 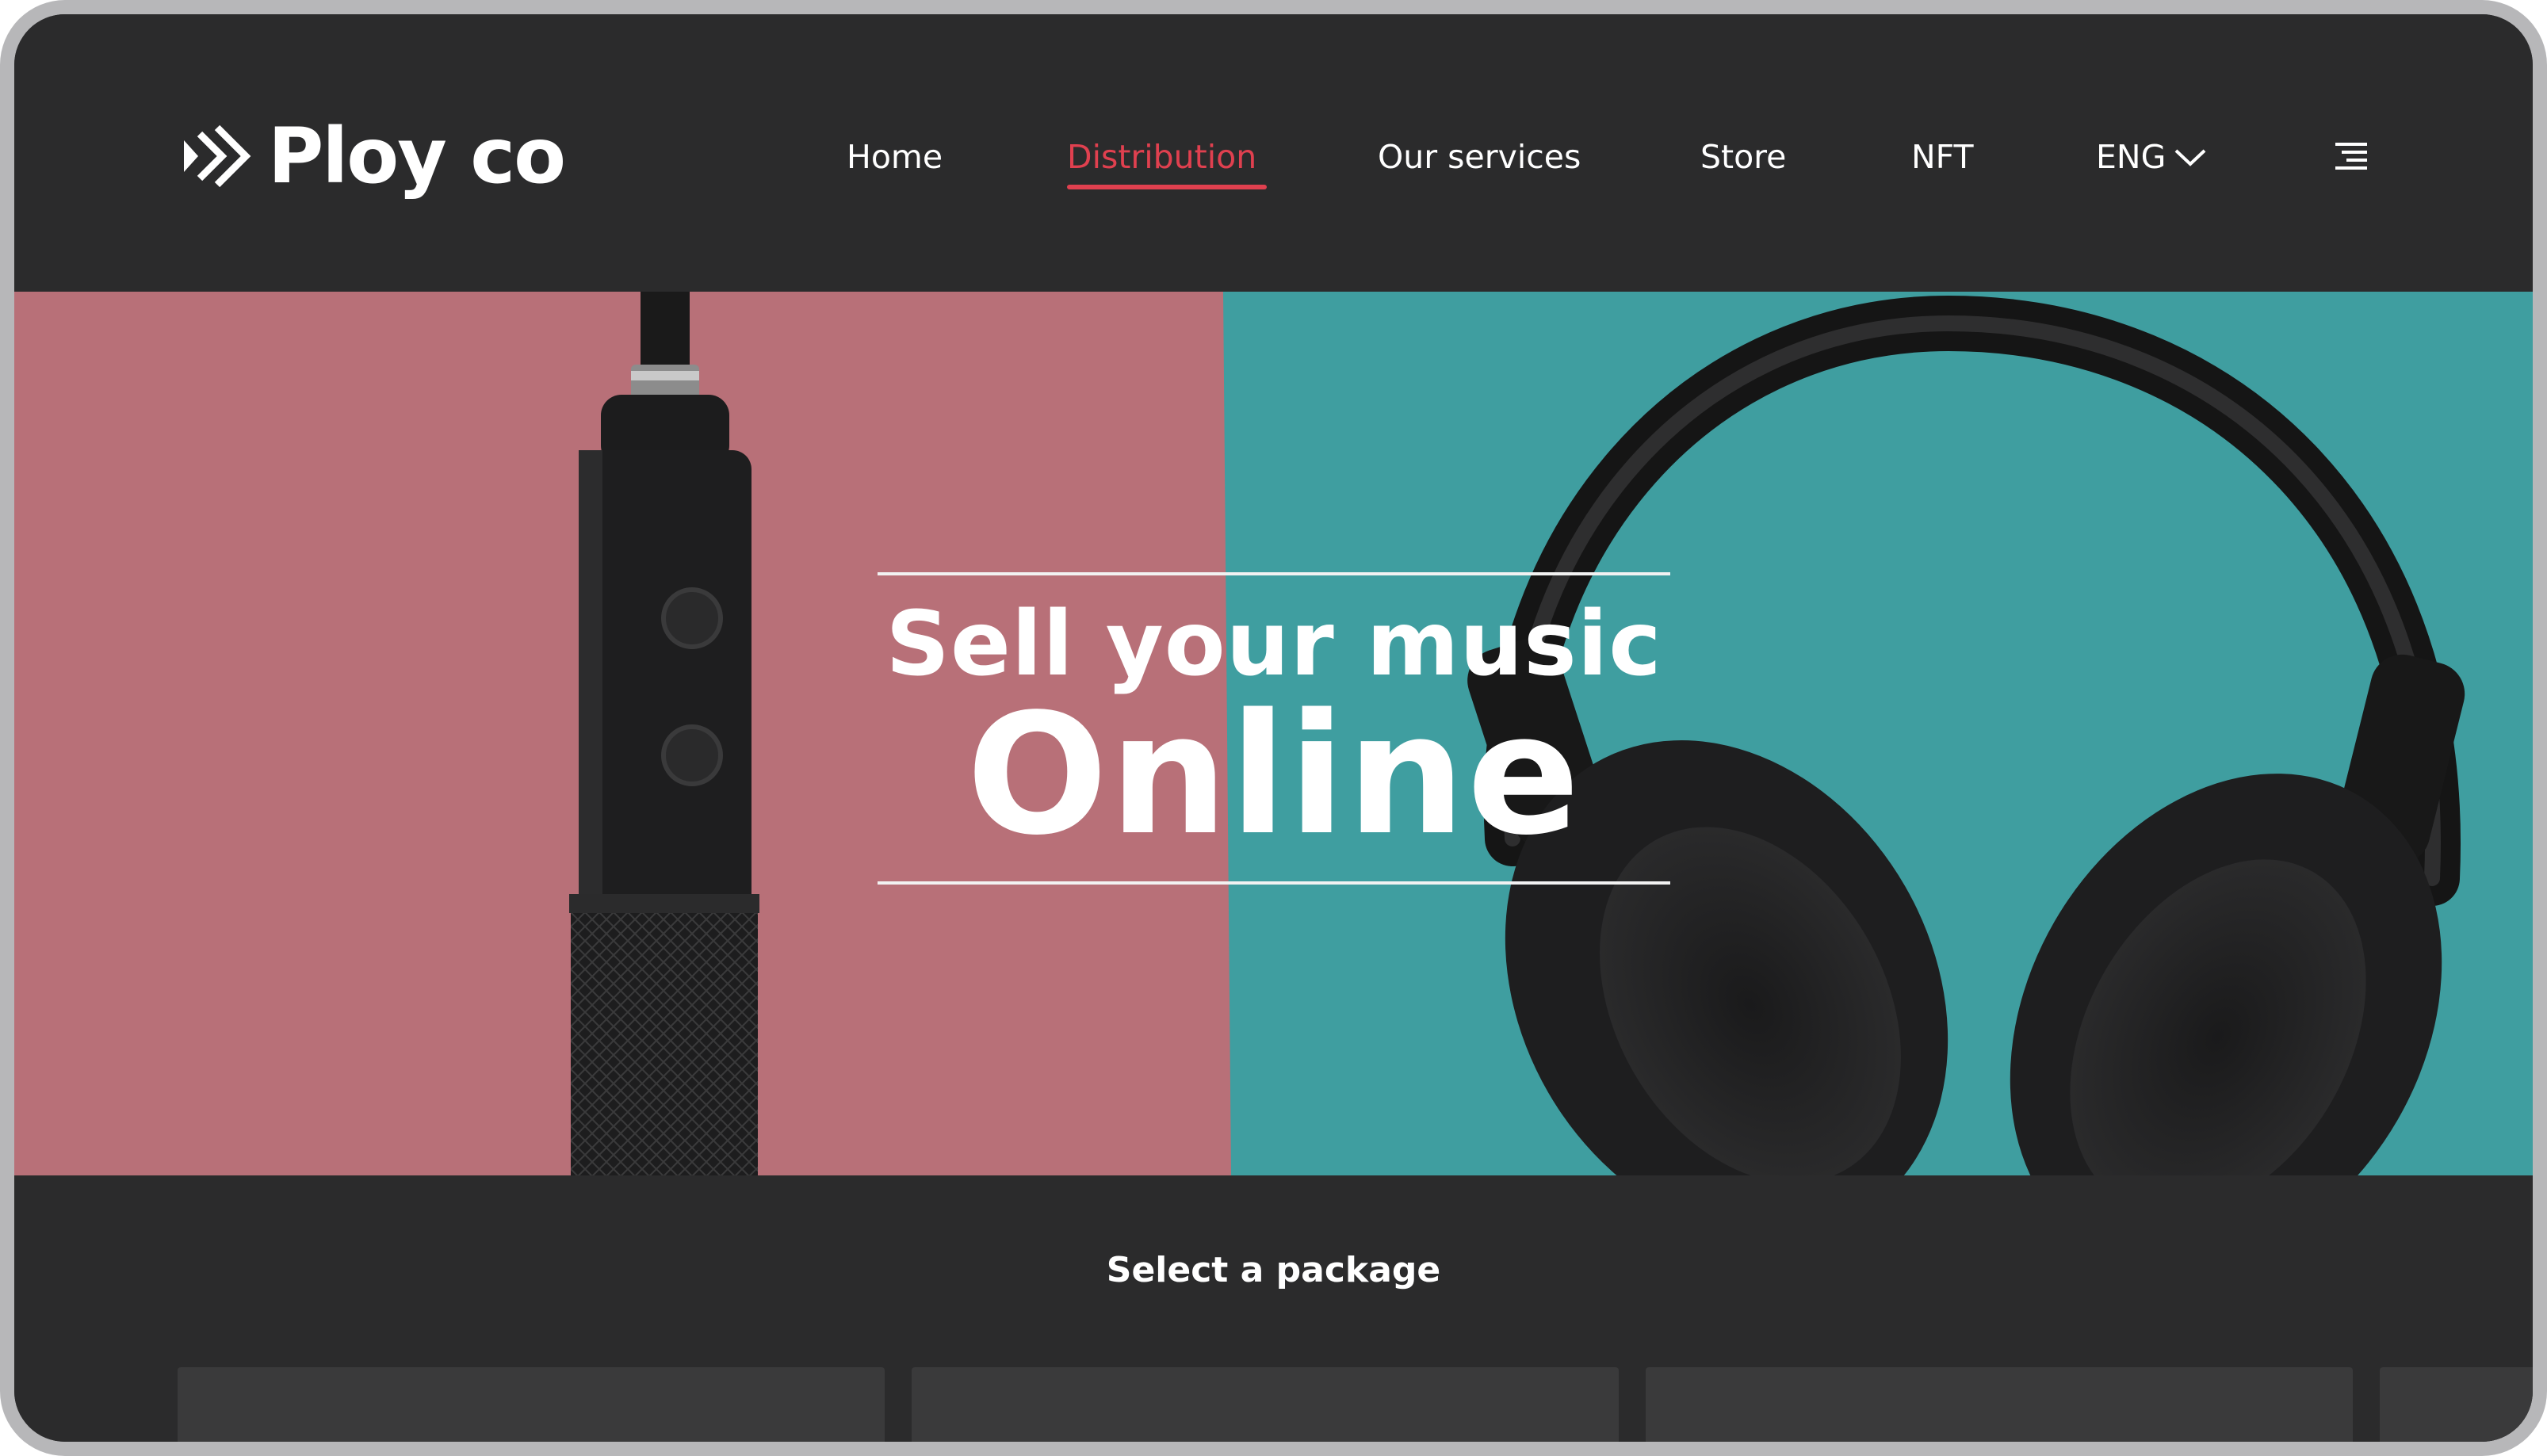 I want to click on language-selector: ENG, so click(x=2151, y=157).